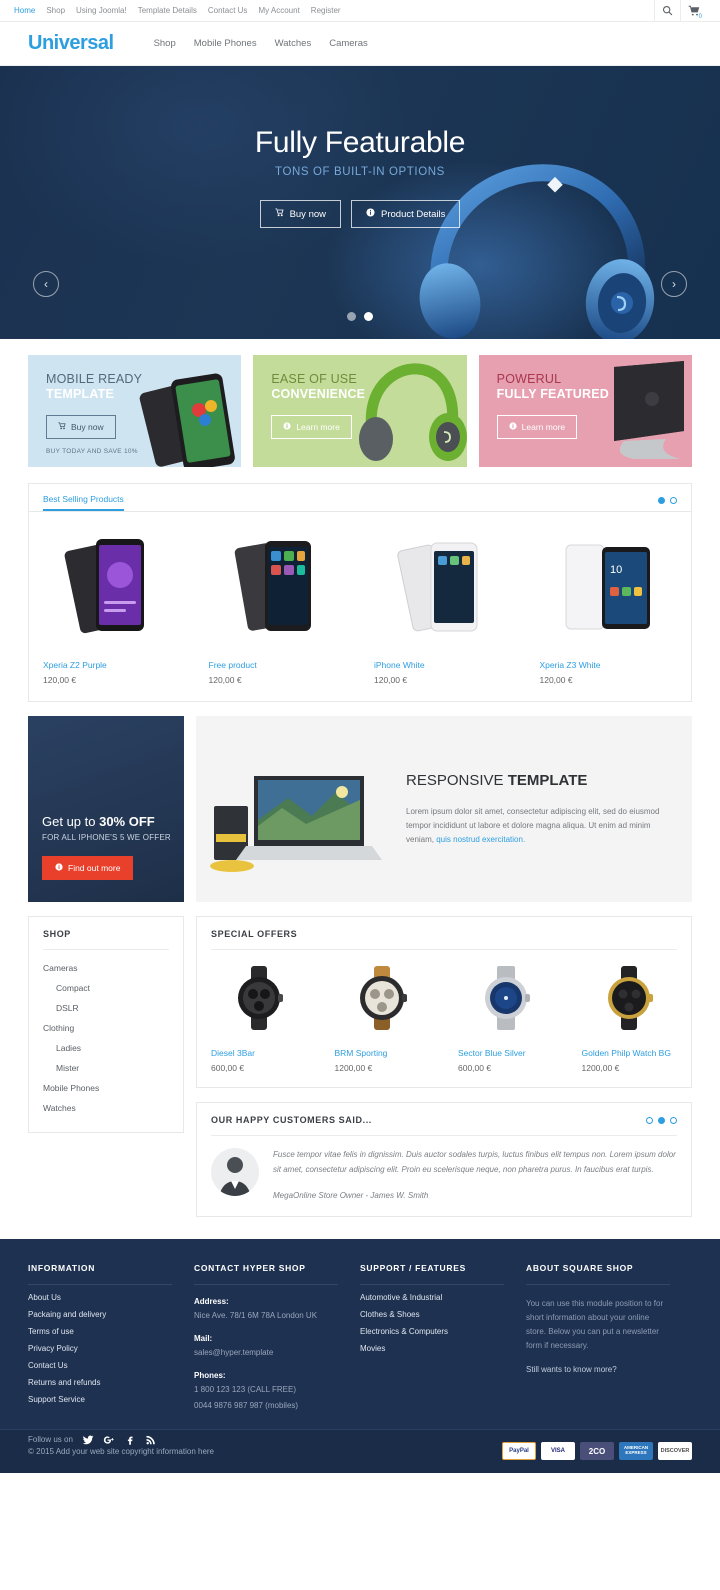  Describe the element at coordinates (83, 502) in the screenshot. I see `tab-best-selling-products: Best Selling Products` at that location.